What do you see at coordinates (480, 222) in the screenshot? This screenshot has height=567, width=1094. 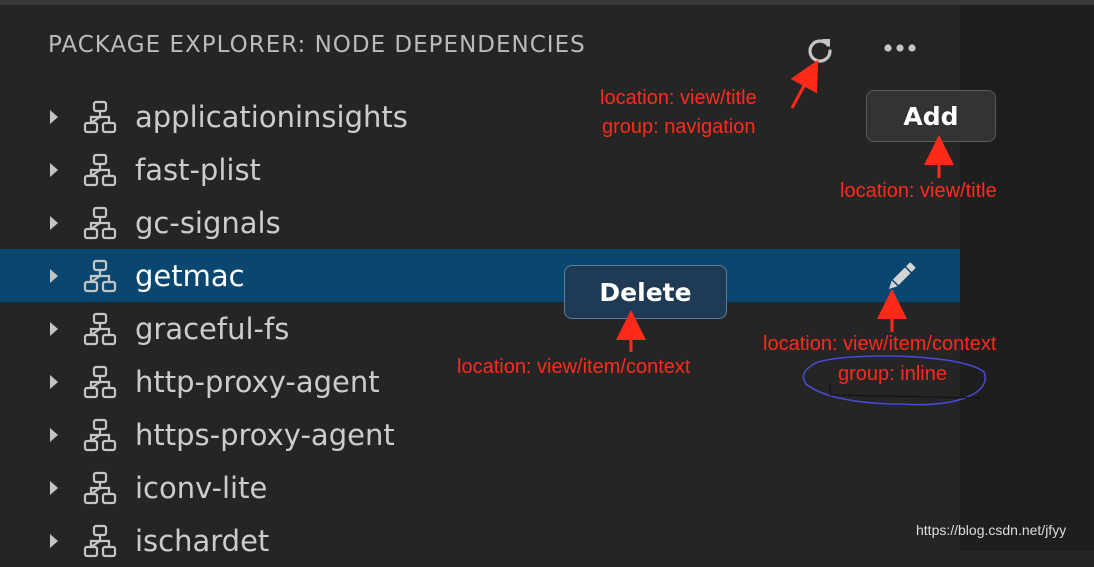 I see `tree-item: gc-signals` at bounding box center [480, 222].